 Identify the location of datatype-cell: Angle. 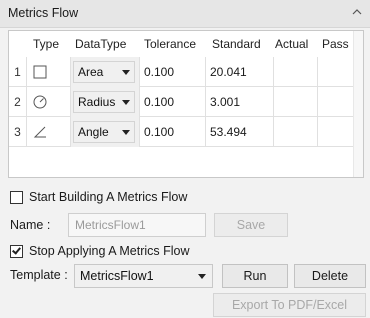
(105, 132).